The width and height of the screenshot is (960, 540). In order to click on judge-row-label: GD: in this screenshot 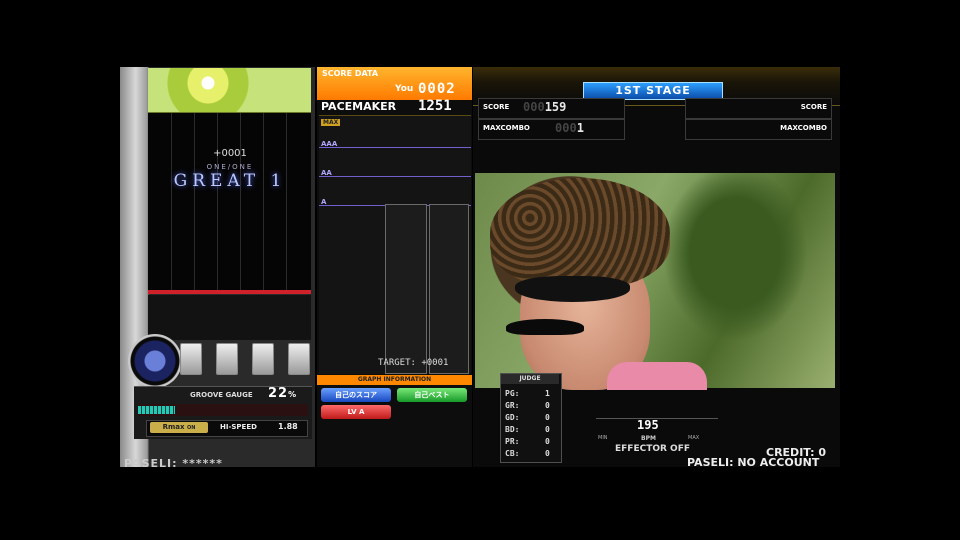, I will do `click(512, 417)`.